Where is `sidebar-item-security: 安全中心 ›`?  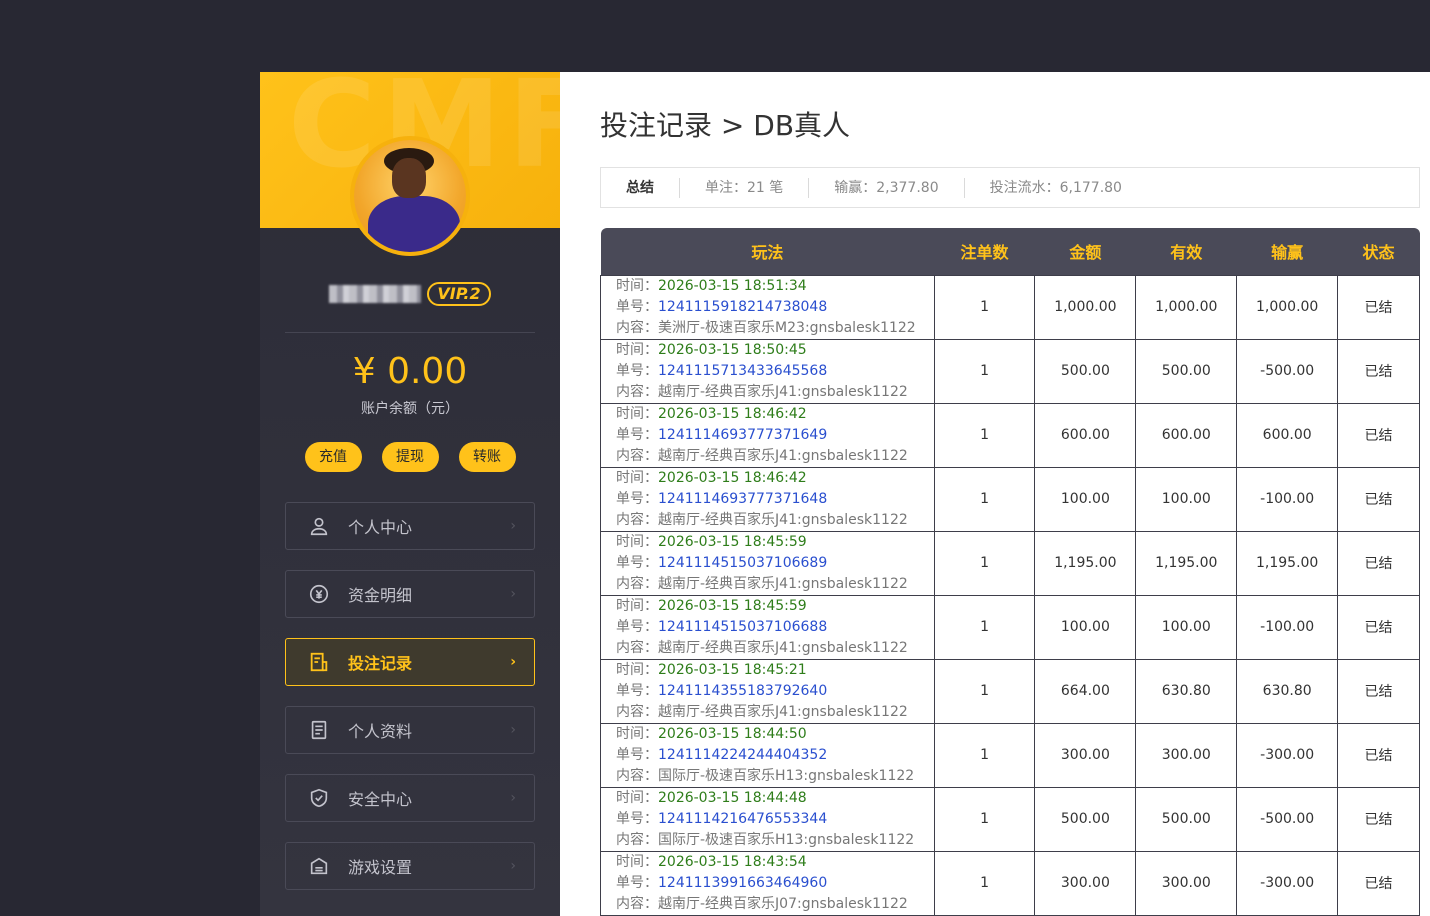
sidebar-item-security: 安全中心 › is located at coordinates (410, 798).